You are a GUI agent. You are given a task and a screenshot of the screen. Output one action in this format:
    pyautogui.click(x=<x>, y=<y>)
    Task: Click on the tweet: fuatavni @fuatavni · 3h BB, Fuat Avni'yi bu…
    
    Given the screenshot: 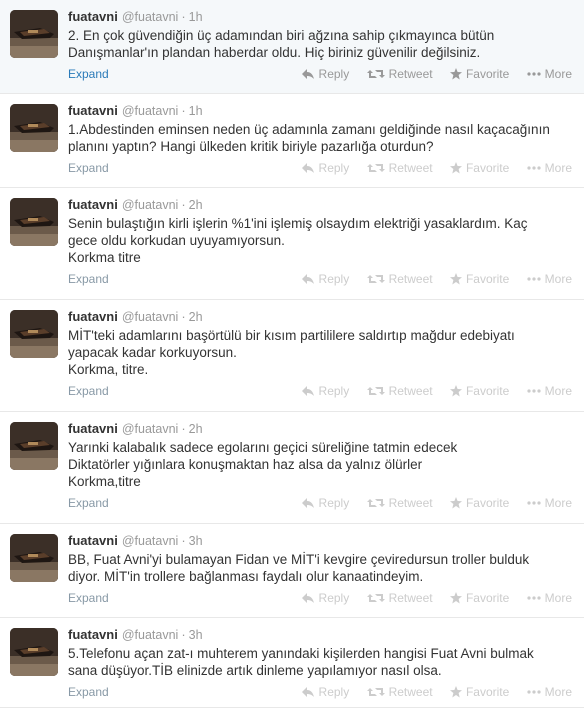 What is the action you would take?
    pyautogui.click(x=292, y=571)
    